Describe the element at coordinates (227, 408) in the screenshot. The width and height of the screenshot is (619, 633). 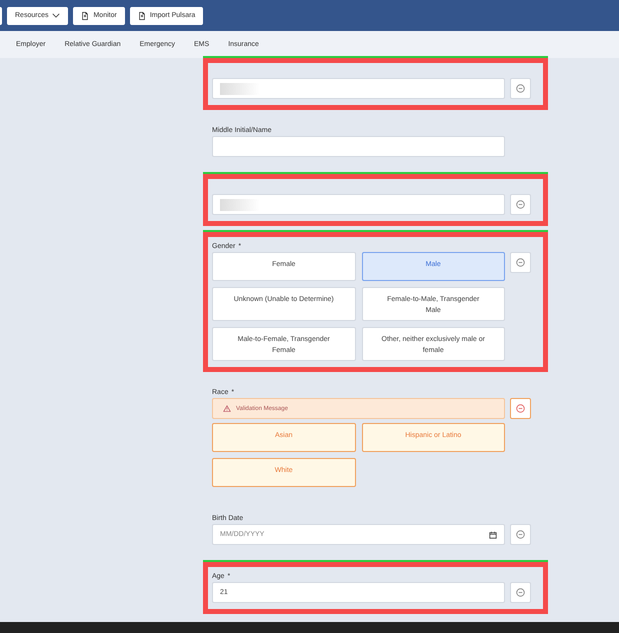
I see `warning-icon` at that location.